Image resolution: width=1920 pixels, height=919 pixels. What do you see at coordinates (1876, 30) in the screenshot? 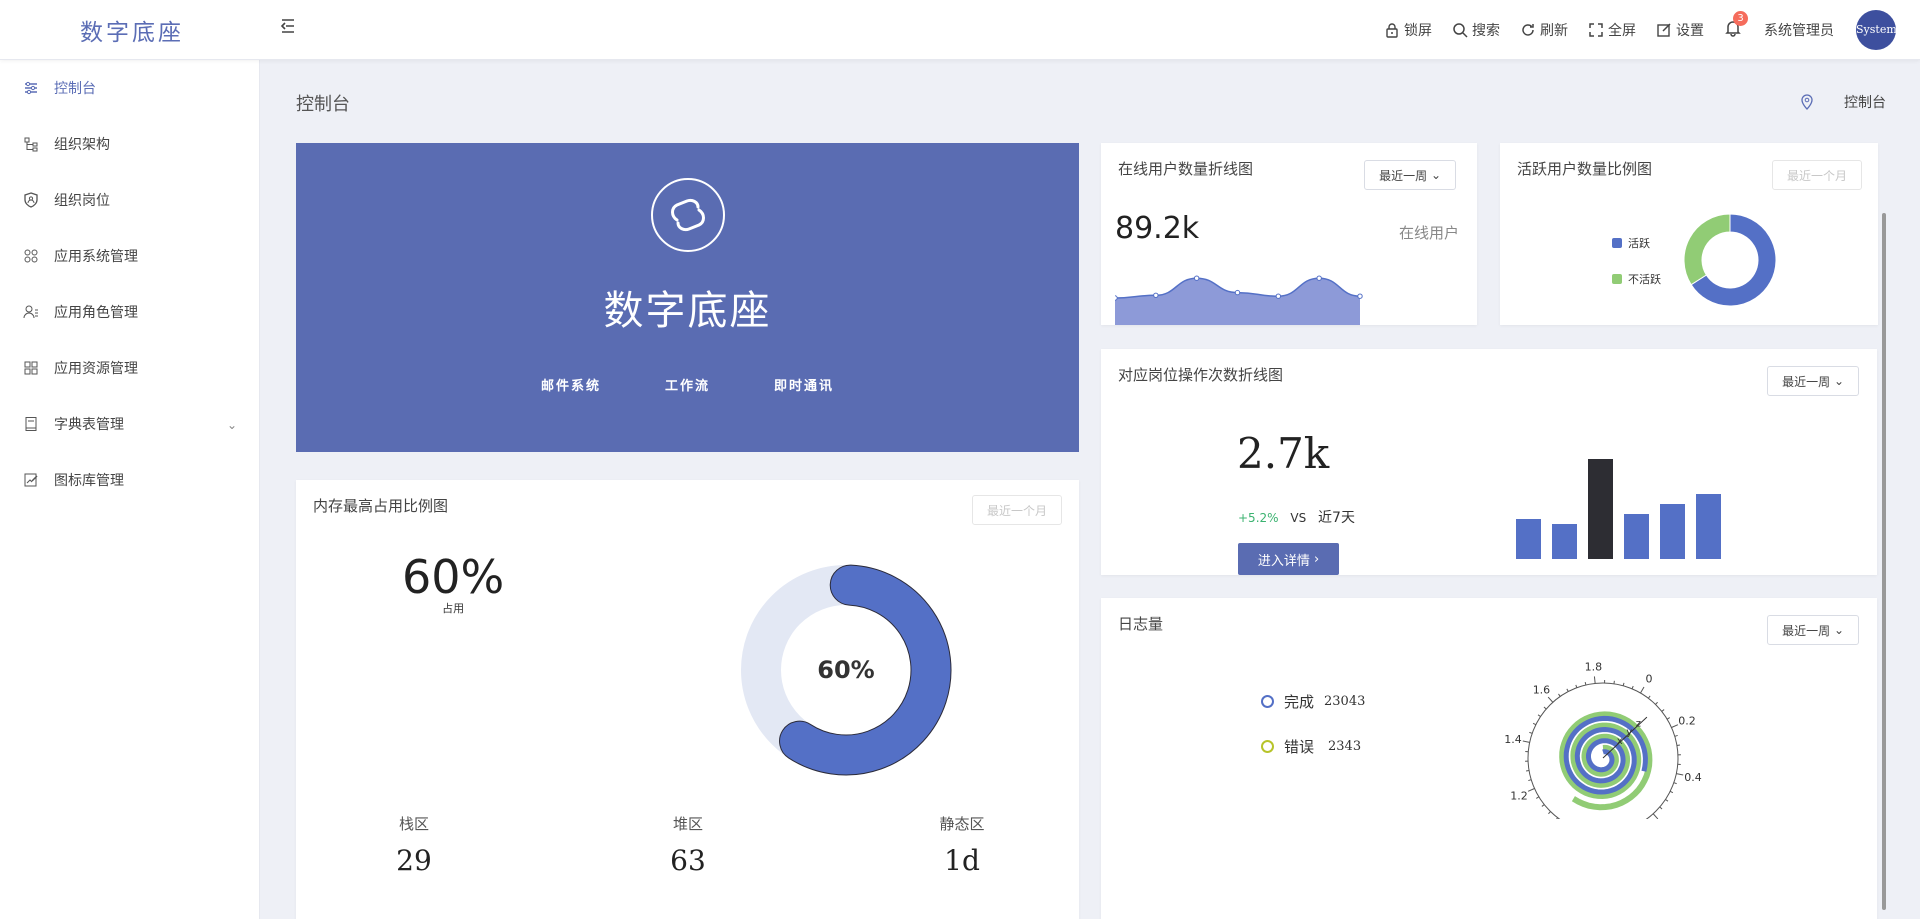
I see `avatar: SystemManager` at bounding box center [1876, 30].